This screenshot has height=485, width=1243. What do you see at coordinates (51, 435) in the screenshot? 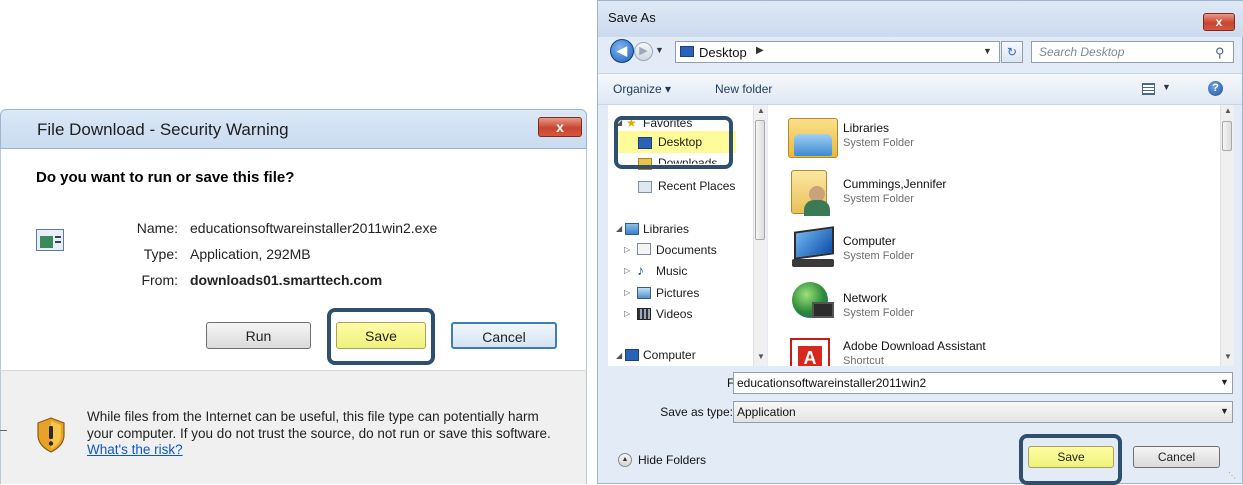
I see `security-warning-shield-icon` at bounding box center [51, 435].